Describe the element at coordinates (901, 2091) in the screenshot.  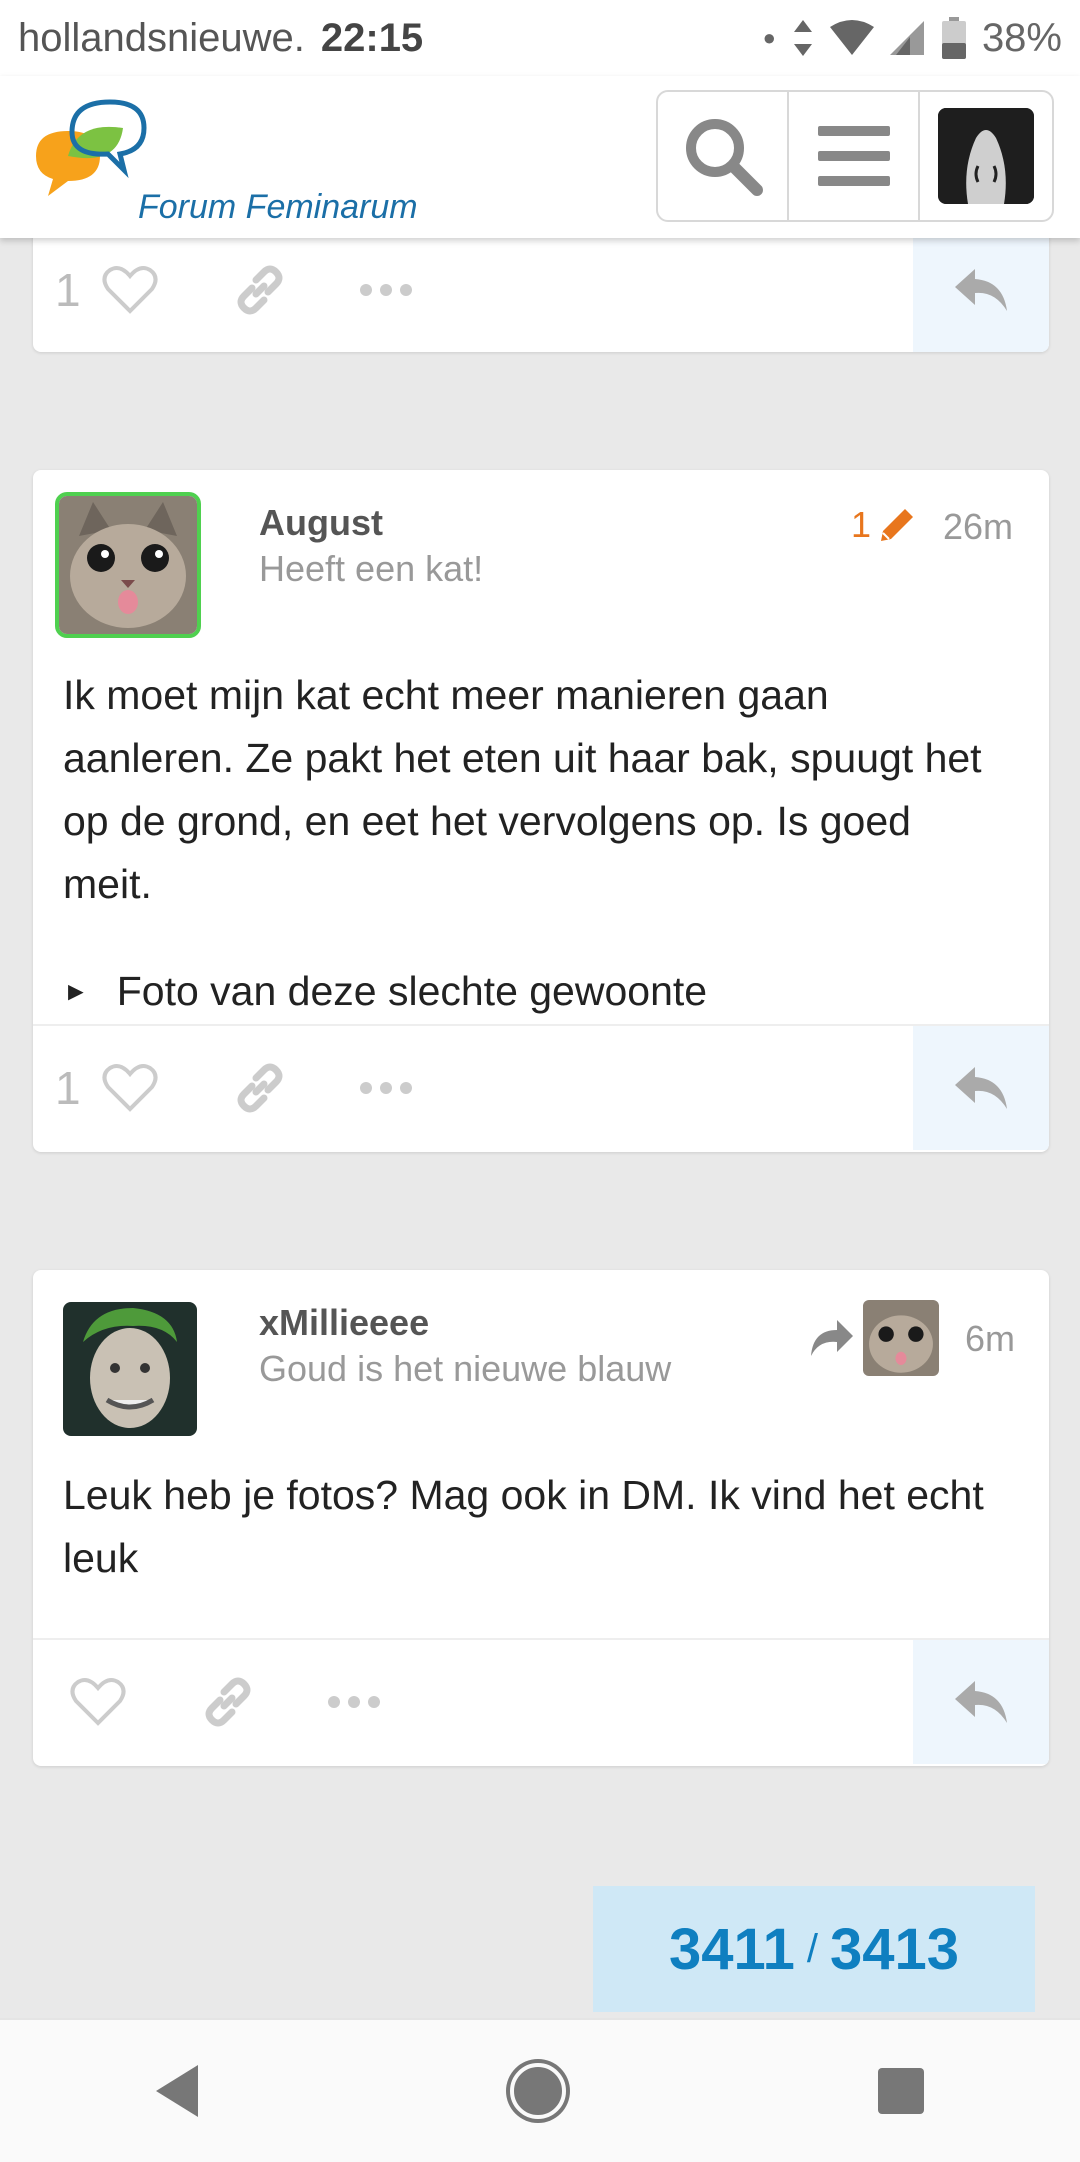
I see `recent-apps-icon` at that location.